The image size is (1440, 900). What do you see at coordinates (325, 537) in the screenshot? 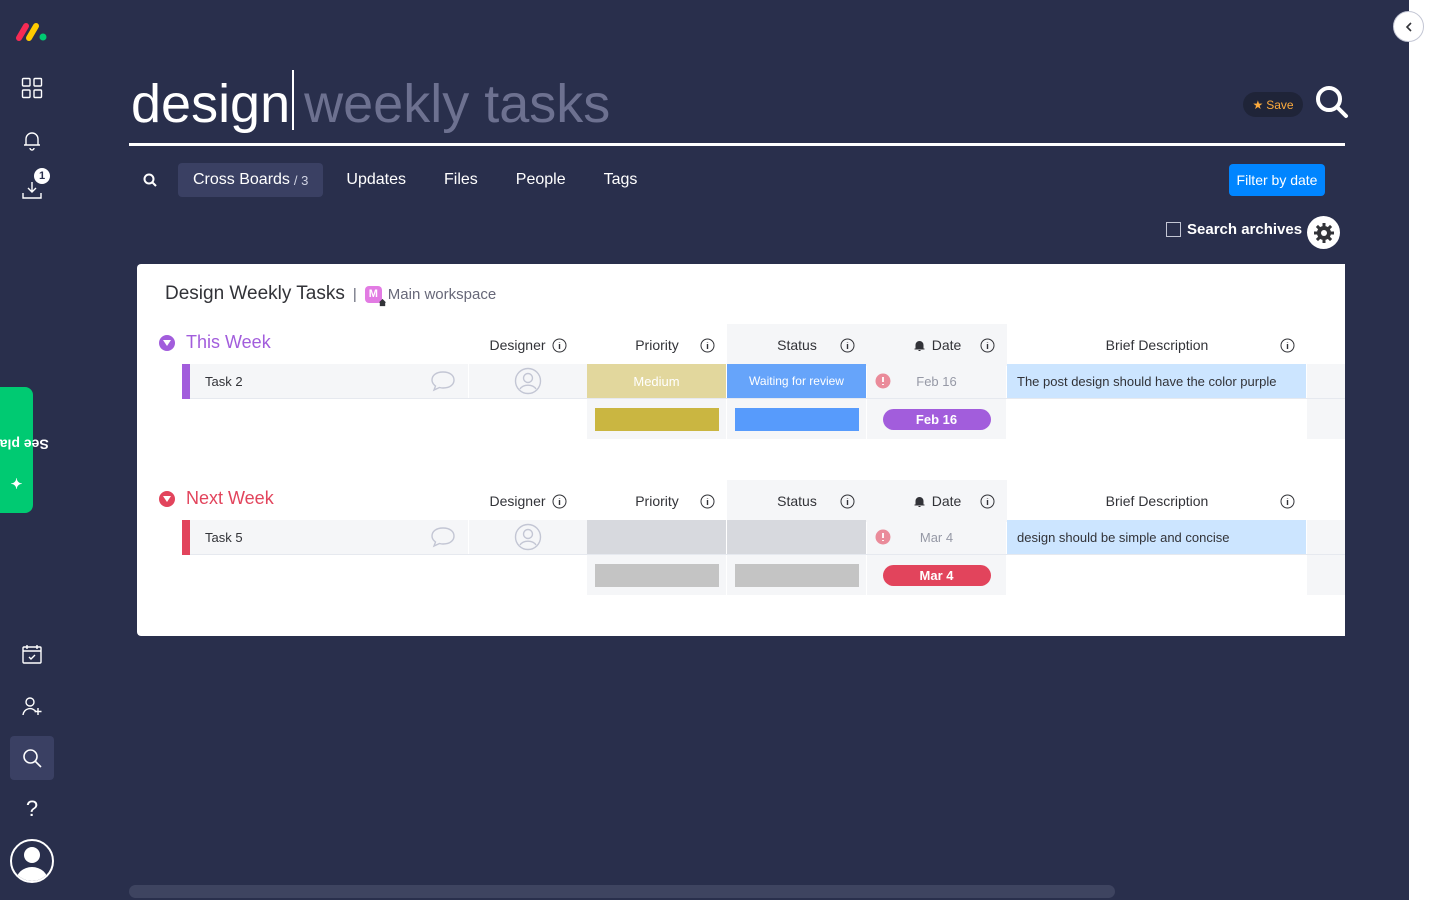
I see `item-name-cell: Task 5` at bounding box center [325, 537].